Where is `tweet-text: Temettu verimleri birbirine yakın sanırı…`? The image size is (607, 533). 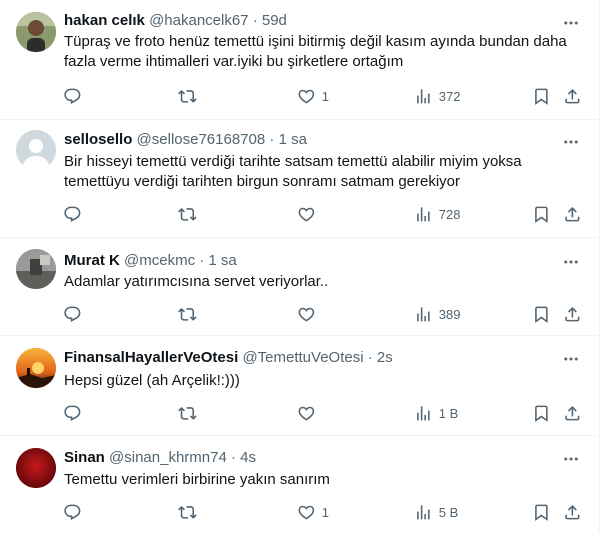
tweet-text: Temettu verimleri birbirine yakın sanırı… is located at coordinates (197, 479).